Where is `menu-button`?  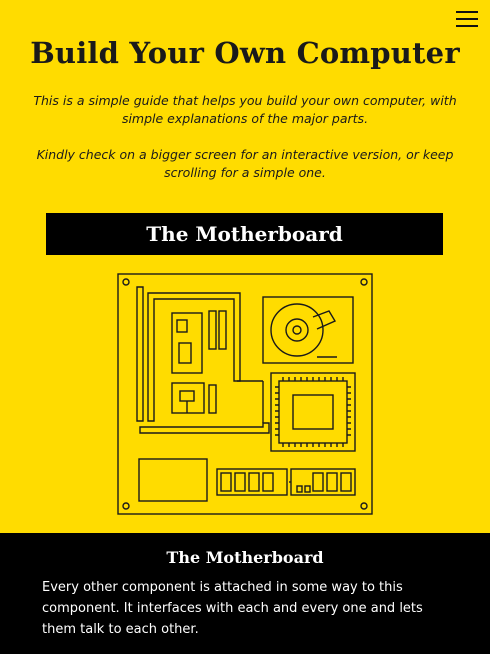
menu-button is located at coordinates (467, 20).